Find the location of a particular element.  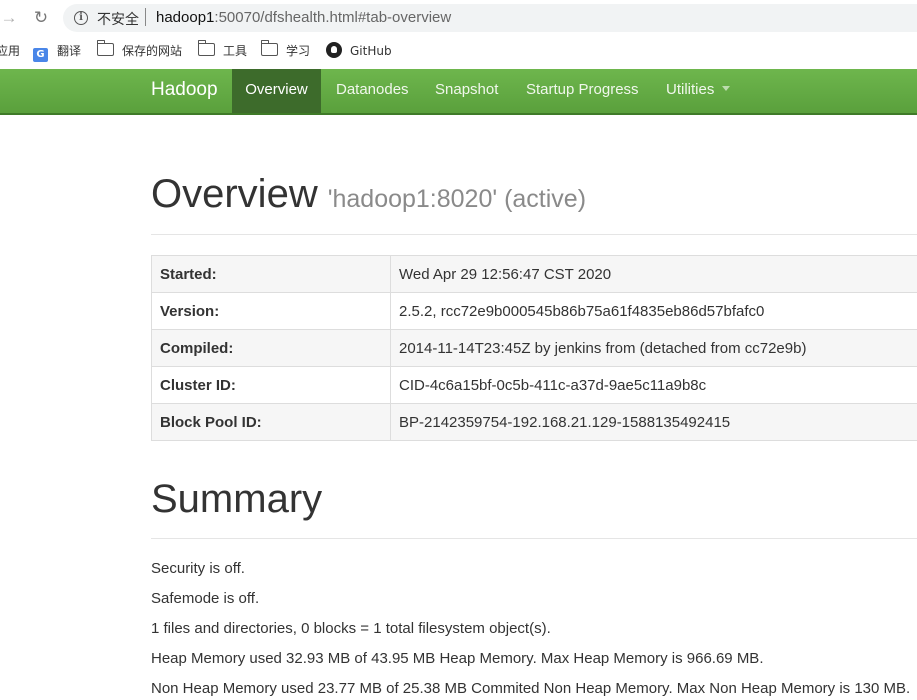

tab-utilities-label: Utilities is located at coordinates (690, 89).